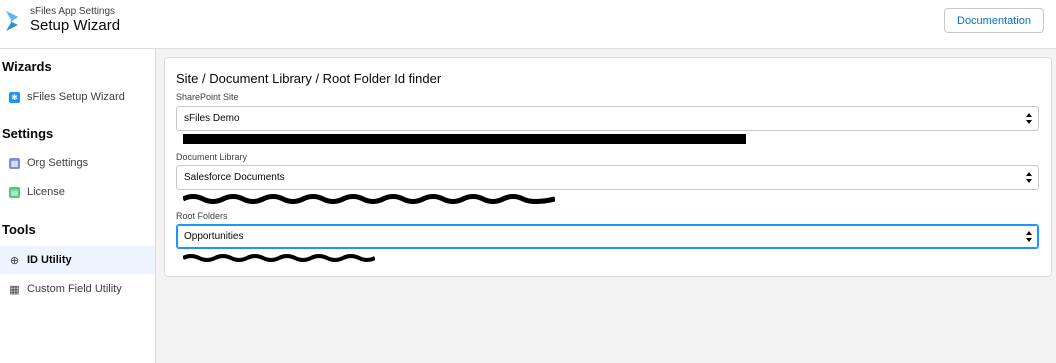  Describe the element at coordinates (14, 97) in the screenshot. I see `asterisk-icon: ✱` at that location.